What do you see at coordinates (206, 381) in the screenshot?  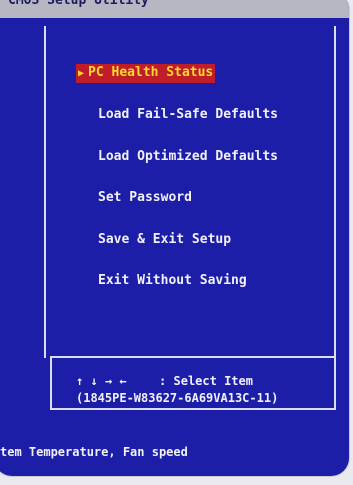 I see `help-action-text: : Select Item` at bounding box center [206, 381].